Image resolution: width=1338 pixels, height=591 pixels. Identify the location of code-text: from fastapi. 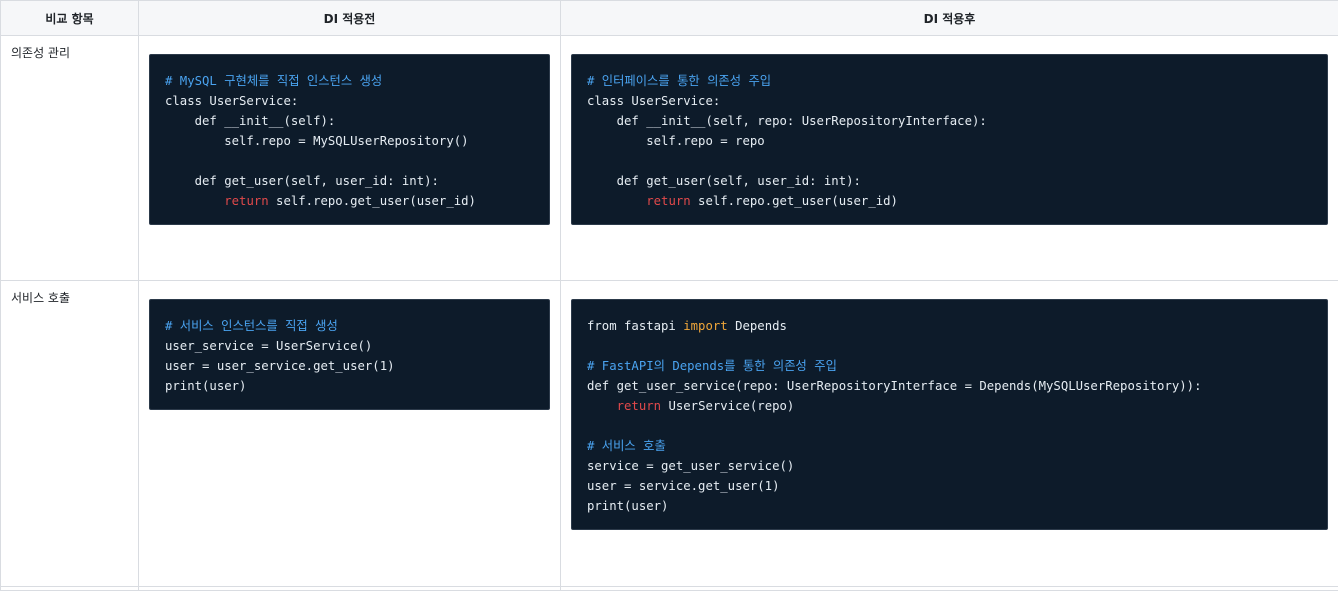
(635, 326).